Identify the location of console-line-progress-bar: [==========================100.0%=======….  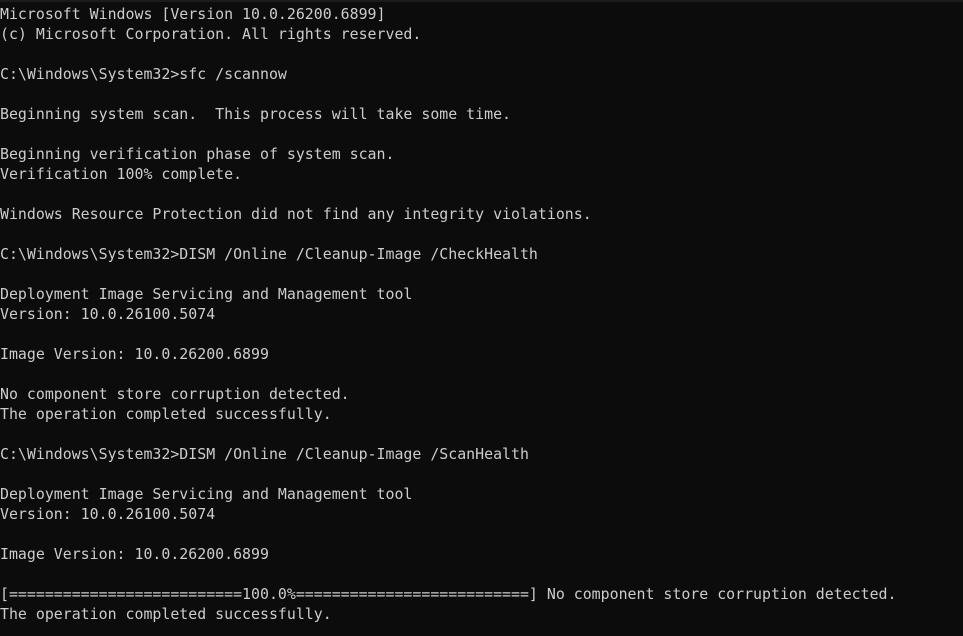
(448, 594).